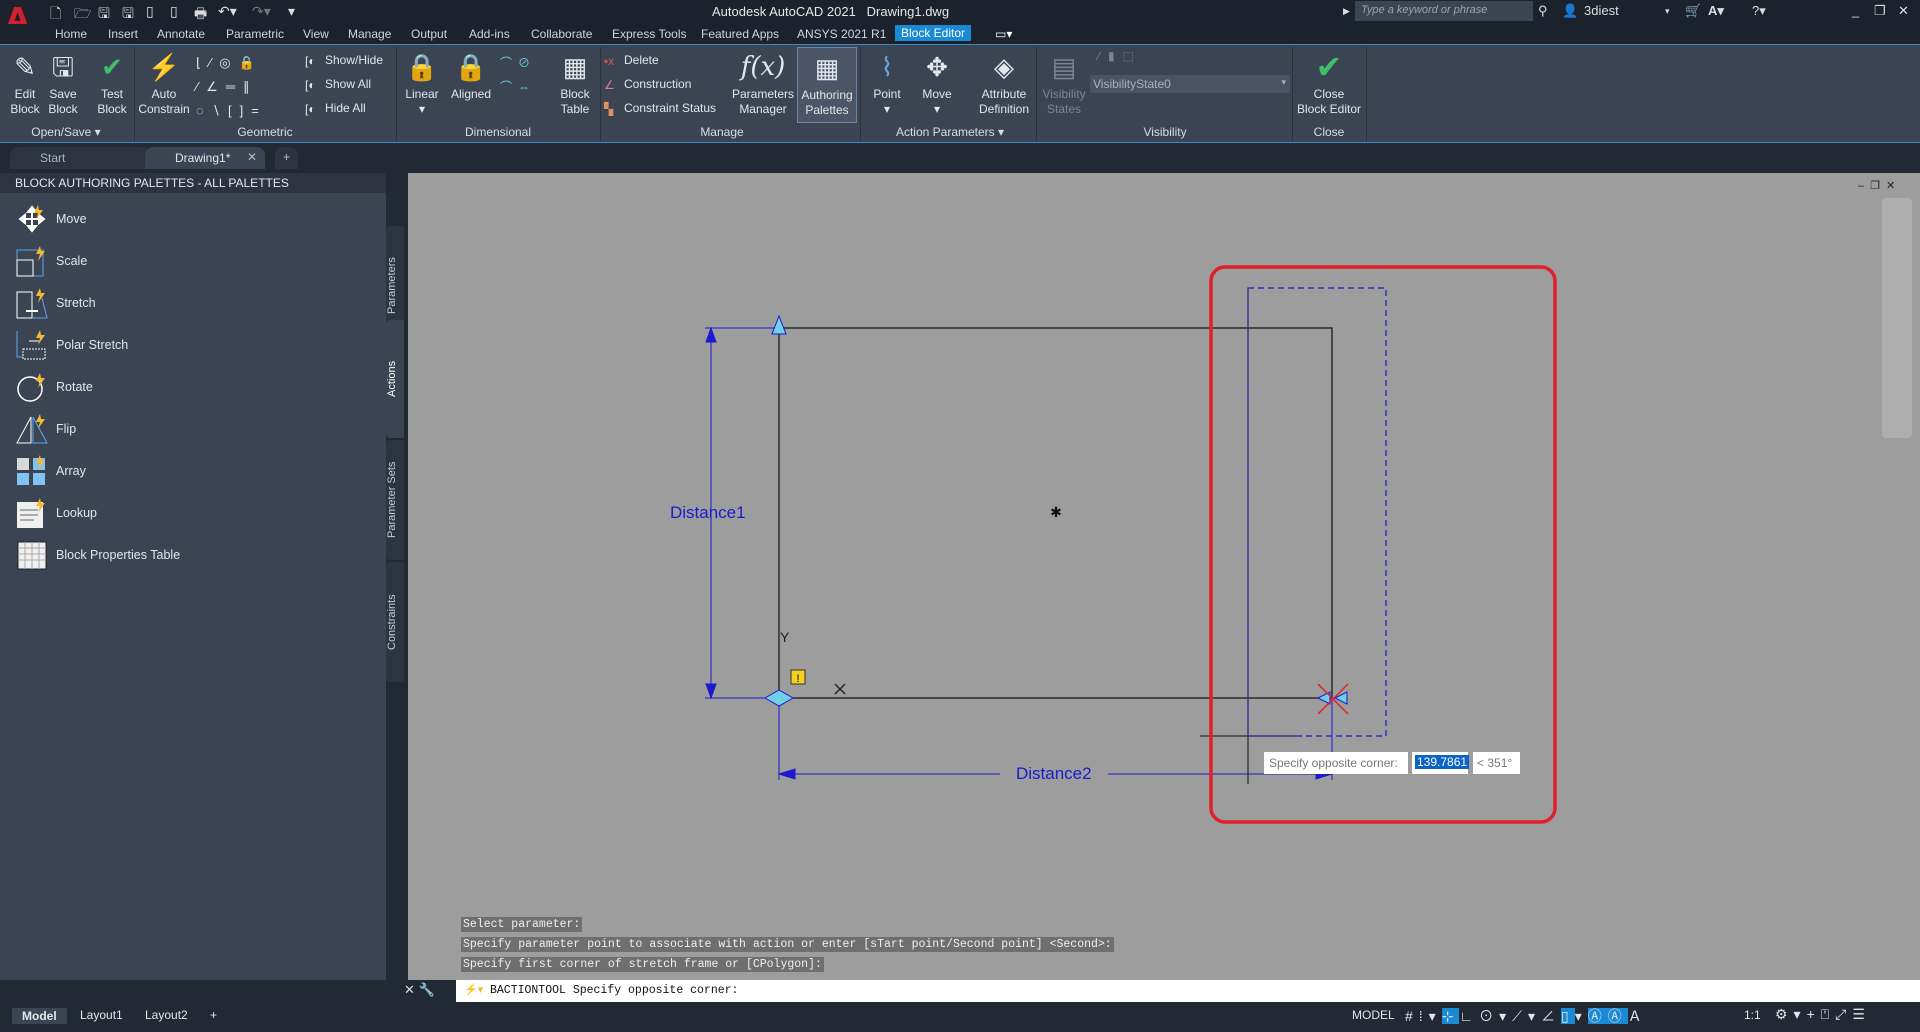 This screenshot has width=1920, height=1032. Describe the element at coordinates (181, 34) in the screenshot. I see `tab-annotate: Annotate` at that location.